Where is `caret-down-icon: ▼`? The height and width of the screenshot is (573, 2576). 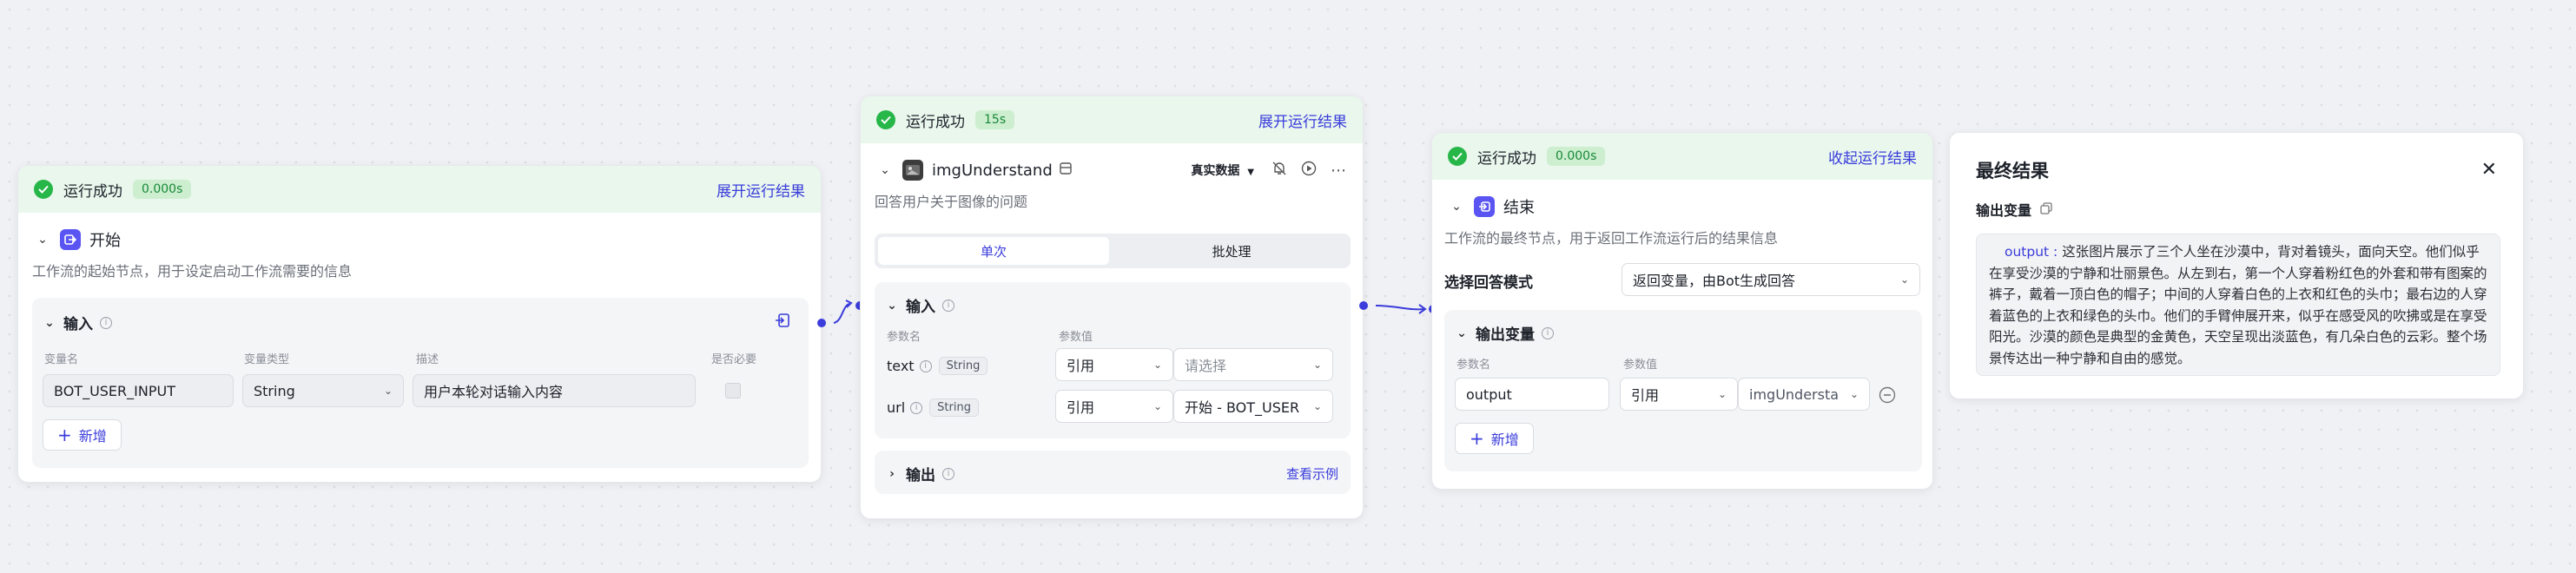
caret-down-icon: ▼ is located at coordinates (1250, 172).